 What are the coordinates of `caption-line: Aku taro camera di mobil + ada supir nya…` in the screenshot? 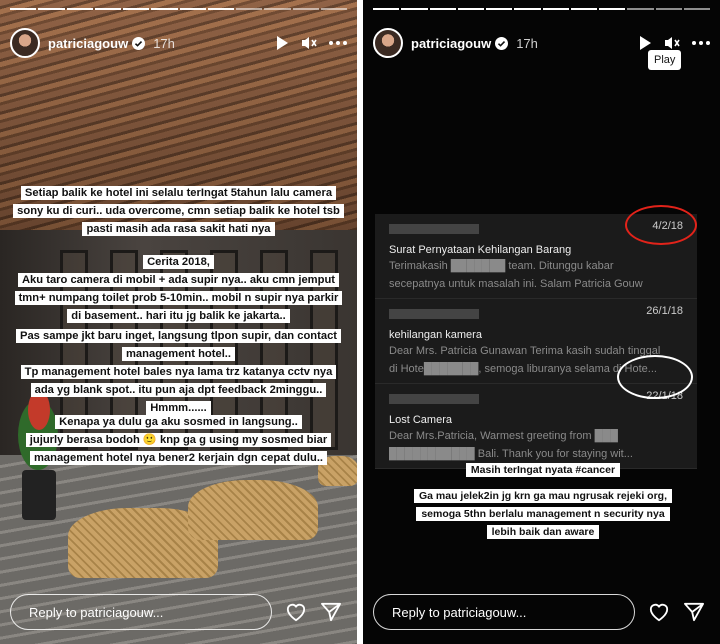 It's located at (178, 280).